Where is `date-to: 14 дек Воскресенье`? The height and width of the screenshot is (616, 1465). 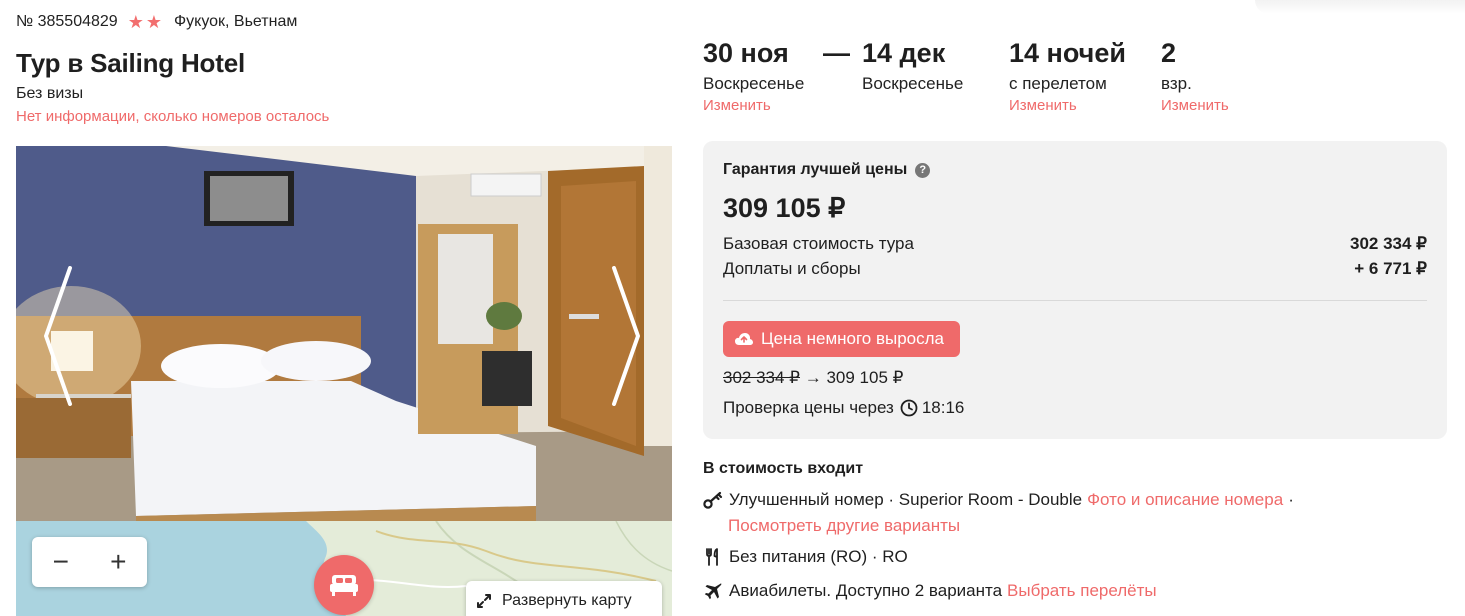
date-to: 14 дек Воскресенье is located at coordinates (912, 66).